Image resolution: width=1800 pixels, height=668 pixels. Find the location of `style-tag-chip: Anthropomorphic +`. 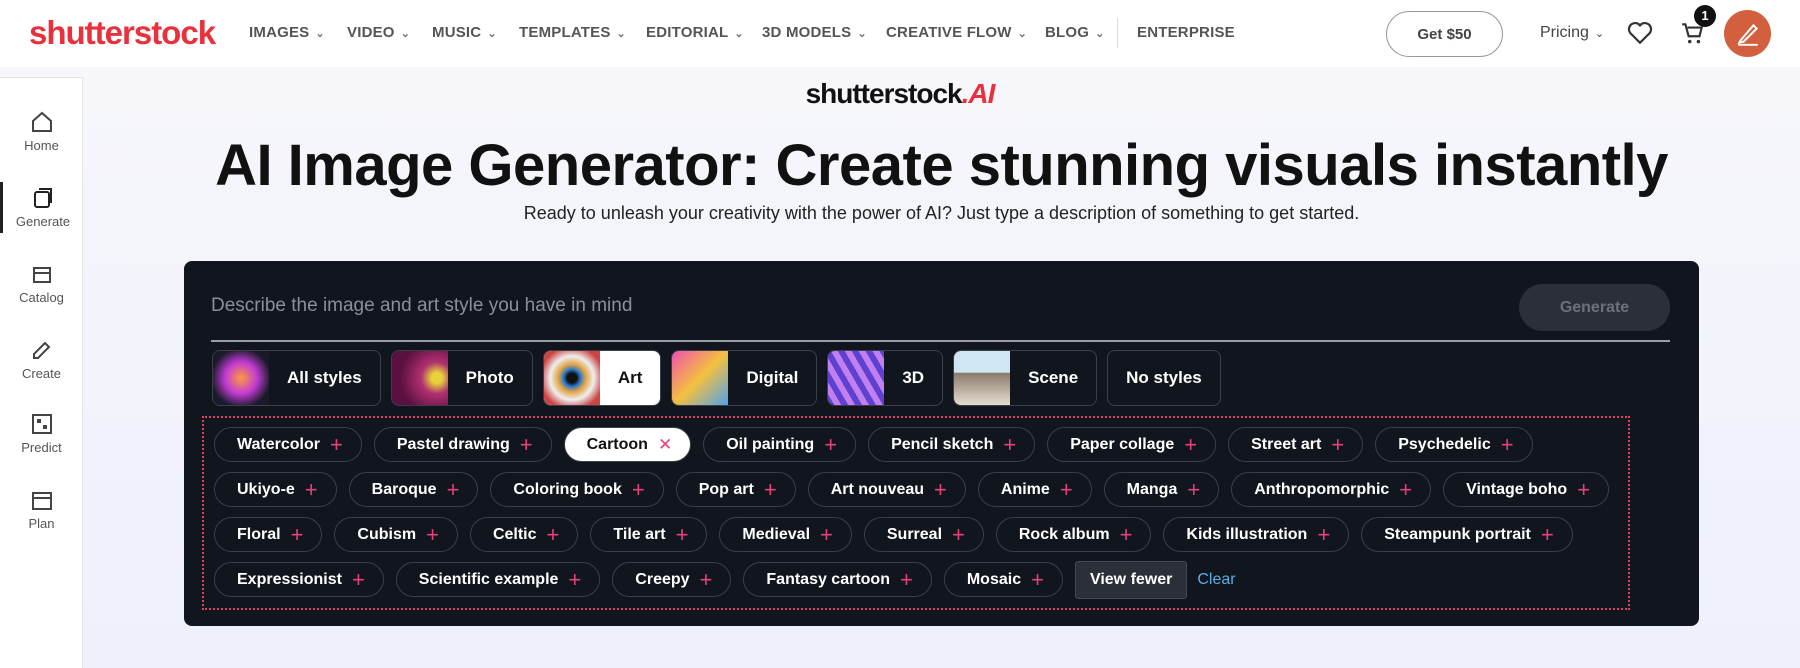

style-tag-chip: Anthropomorphic + is located at coordinates (1331, 489).